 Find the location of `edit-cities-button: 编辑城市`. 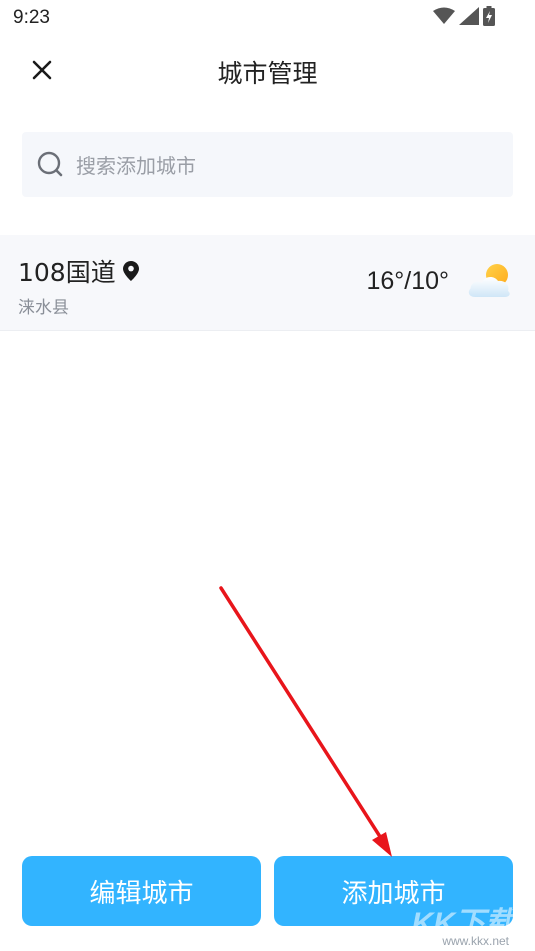

edit-cities-button: 编辑城市 is located at coordinates (141, 891).